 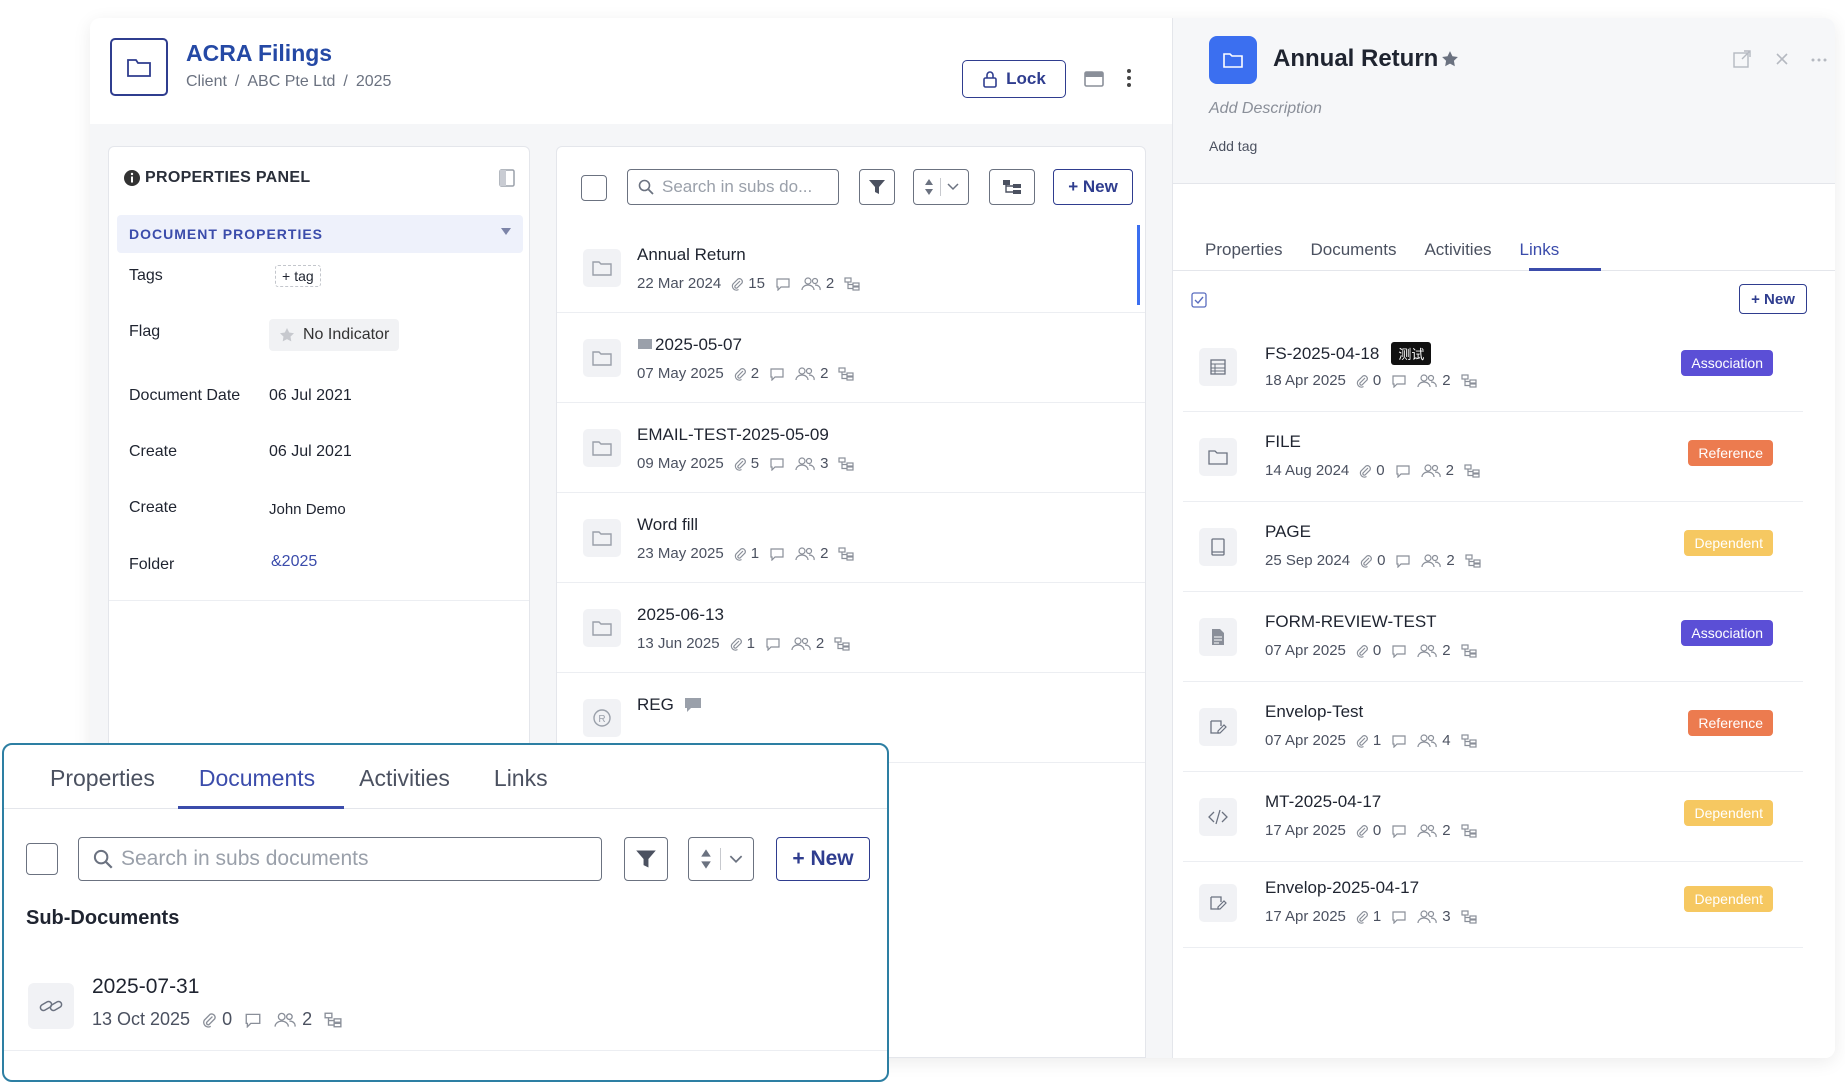 I want to click on add-tag-link: Add tag, so click(x=1233, y=146).